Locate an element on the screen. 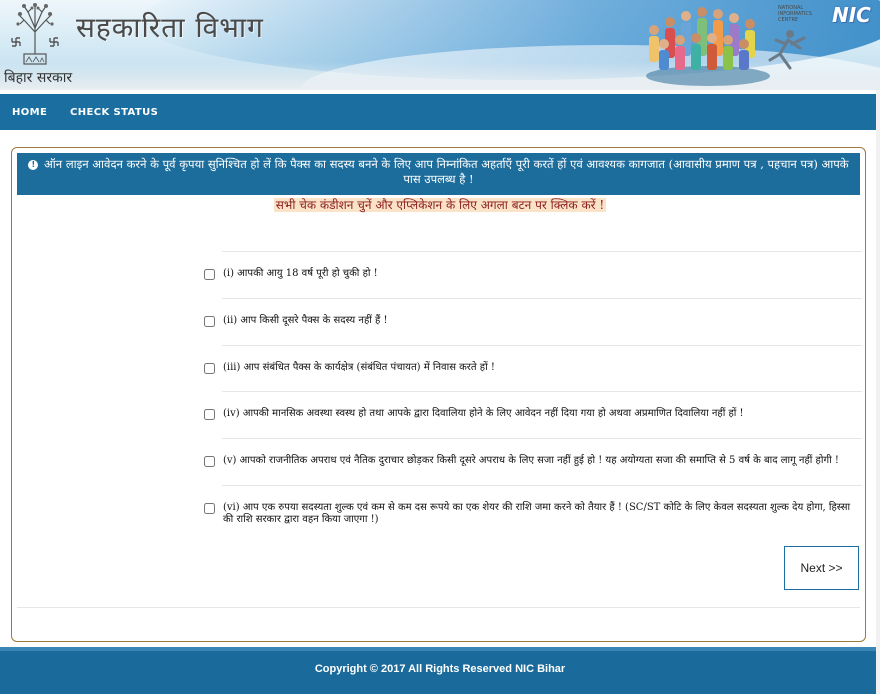  nic-logo-icon: NIC is located at coordinates (851, 15).